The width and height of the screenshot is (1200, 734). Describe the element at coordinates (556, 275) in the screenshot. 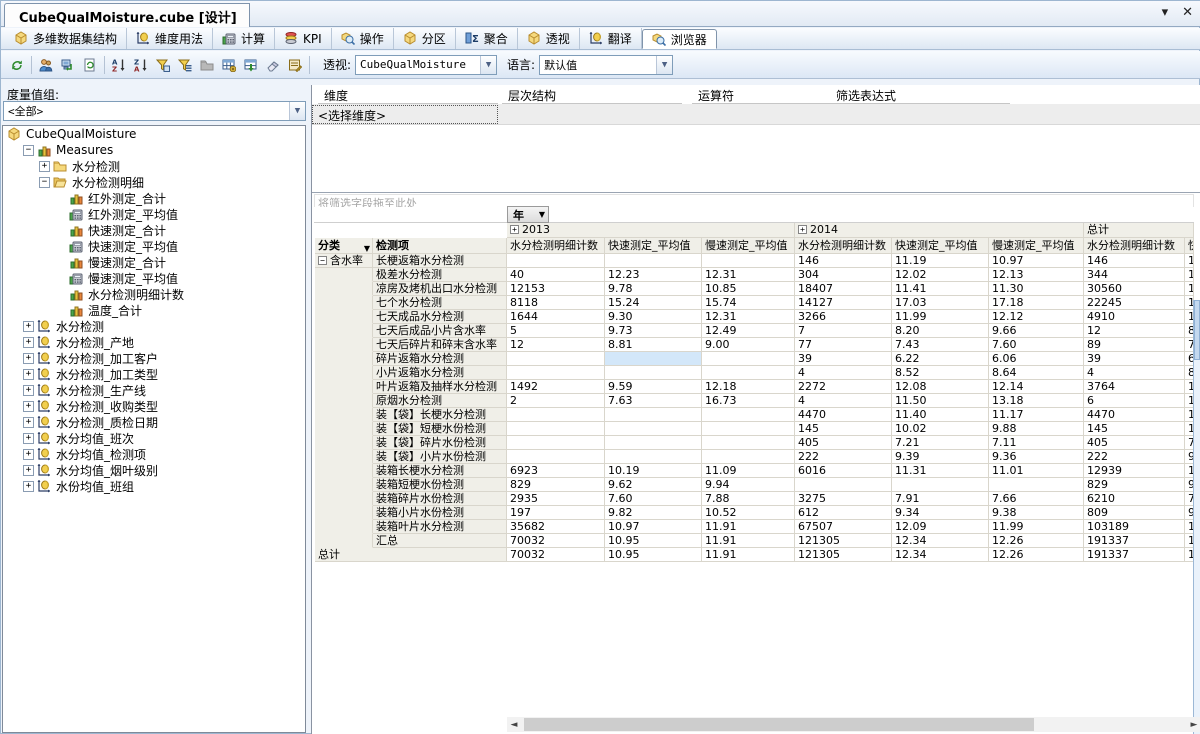

I see `data-cell: 40` at that location.